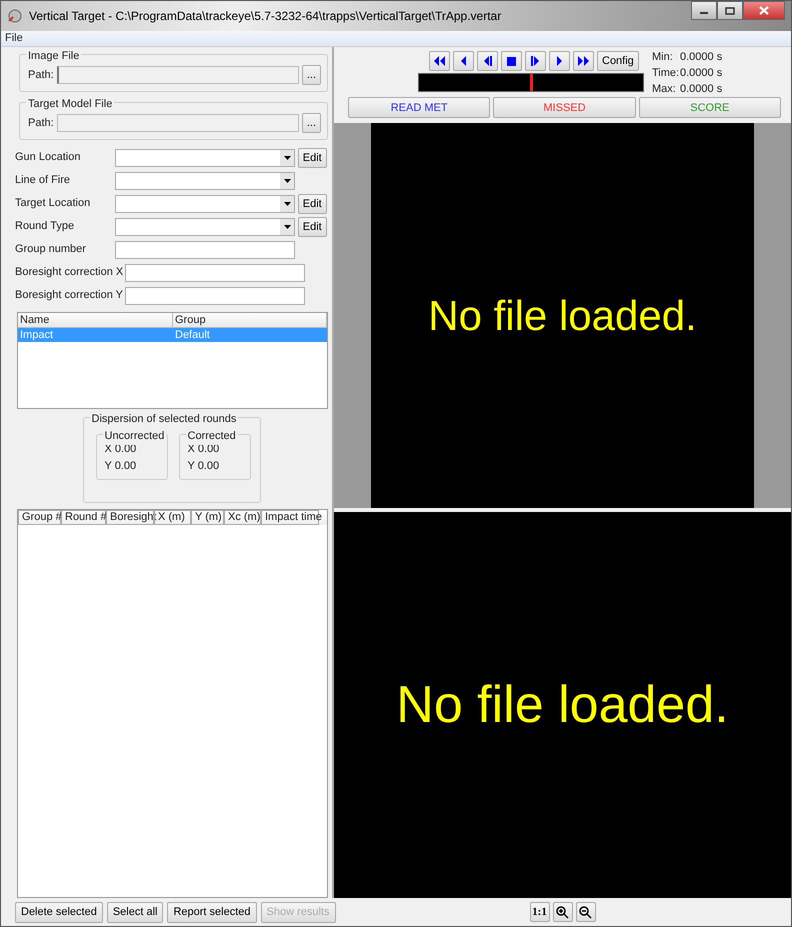  I want to click on timeline-marker, so click(531, 82).